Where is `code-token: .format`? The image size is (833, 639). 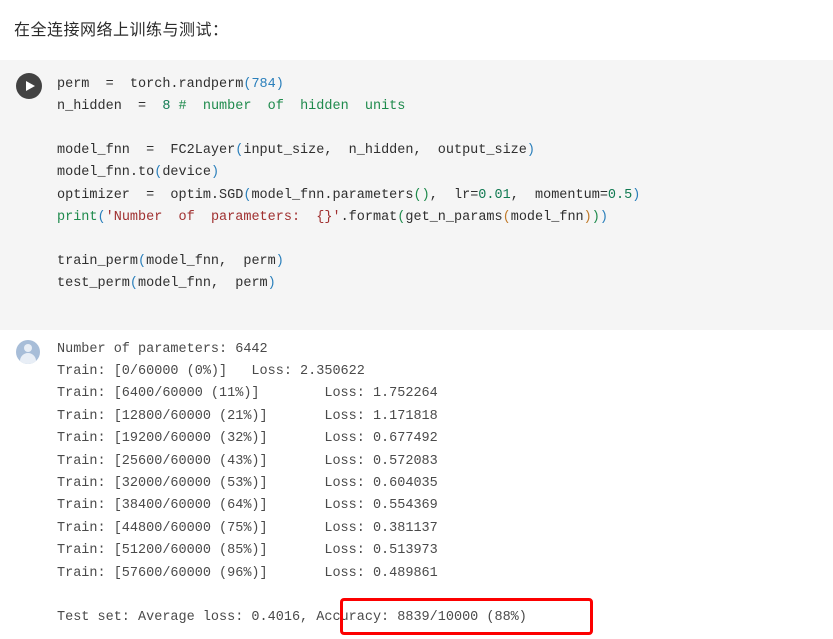
code-token: .format is located at coordinates (369, 217).